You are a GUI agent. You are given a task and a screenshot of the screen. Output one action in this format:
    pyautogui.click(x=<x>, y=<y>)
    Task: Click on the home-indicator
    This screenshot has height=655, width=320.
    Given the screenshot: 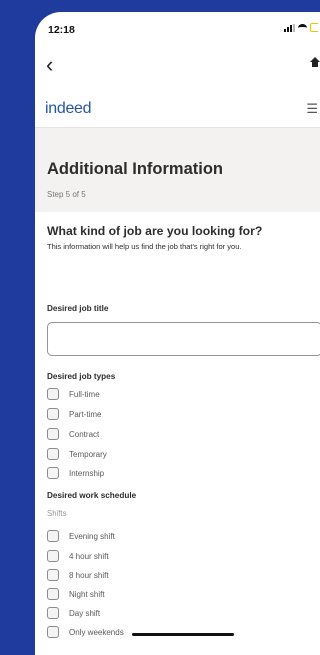 What is the action you would take?
    pyautogui.click(x=183, y=634)
    